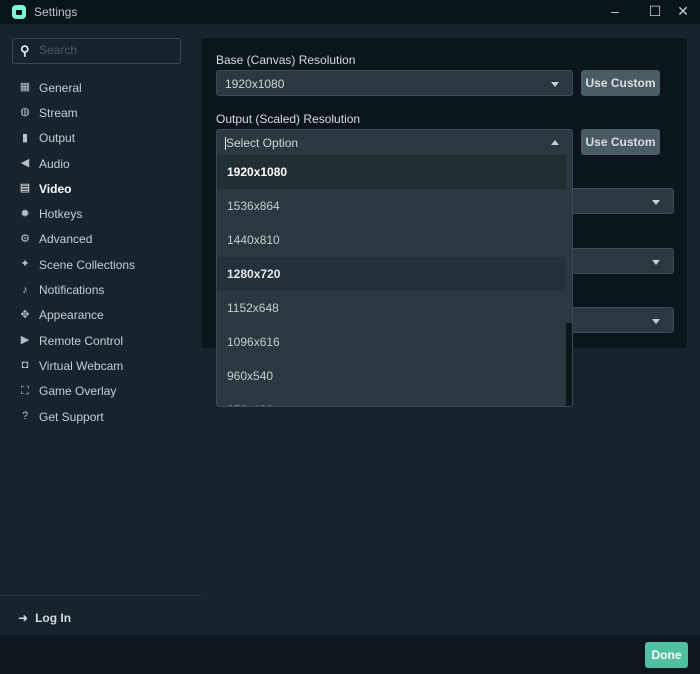  I want to click on sidebar-item-remote-control: ▶ Remote Control, so click(101, 340).